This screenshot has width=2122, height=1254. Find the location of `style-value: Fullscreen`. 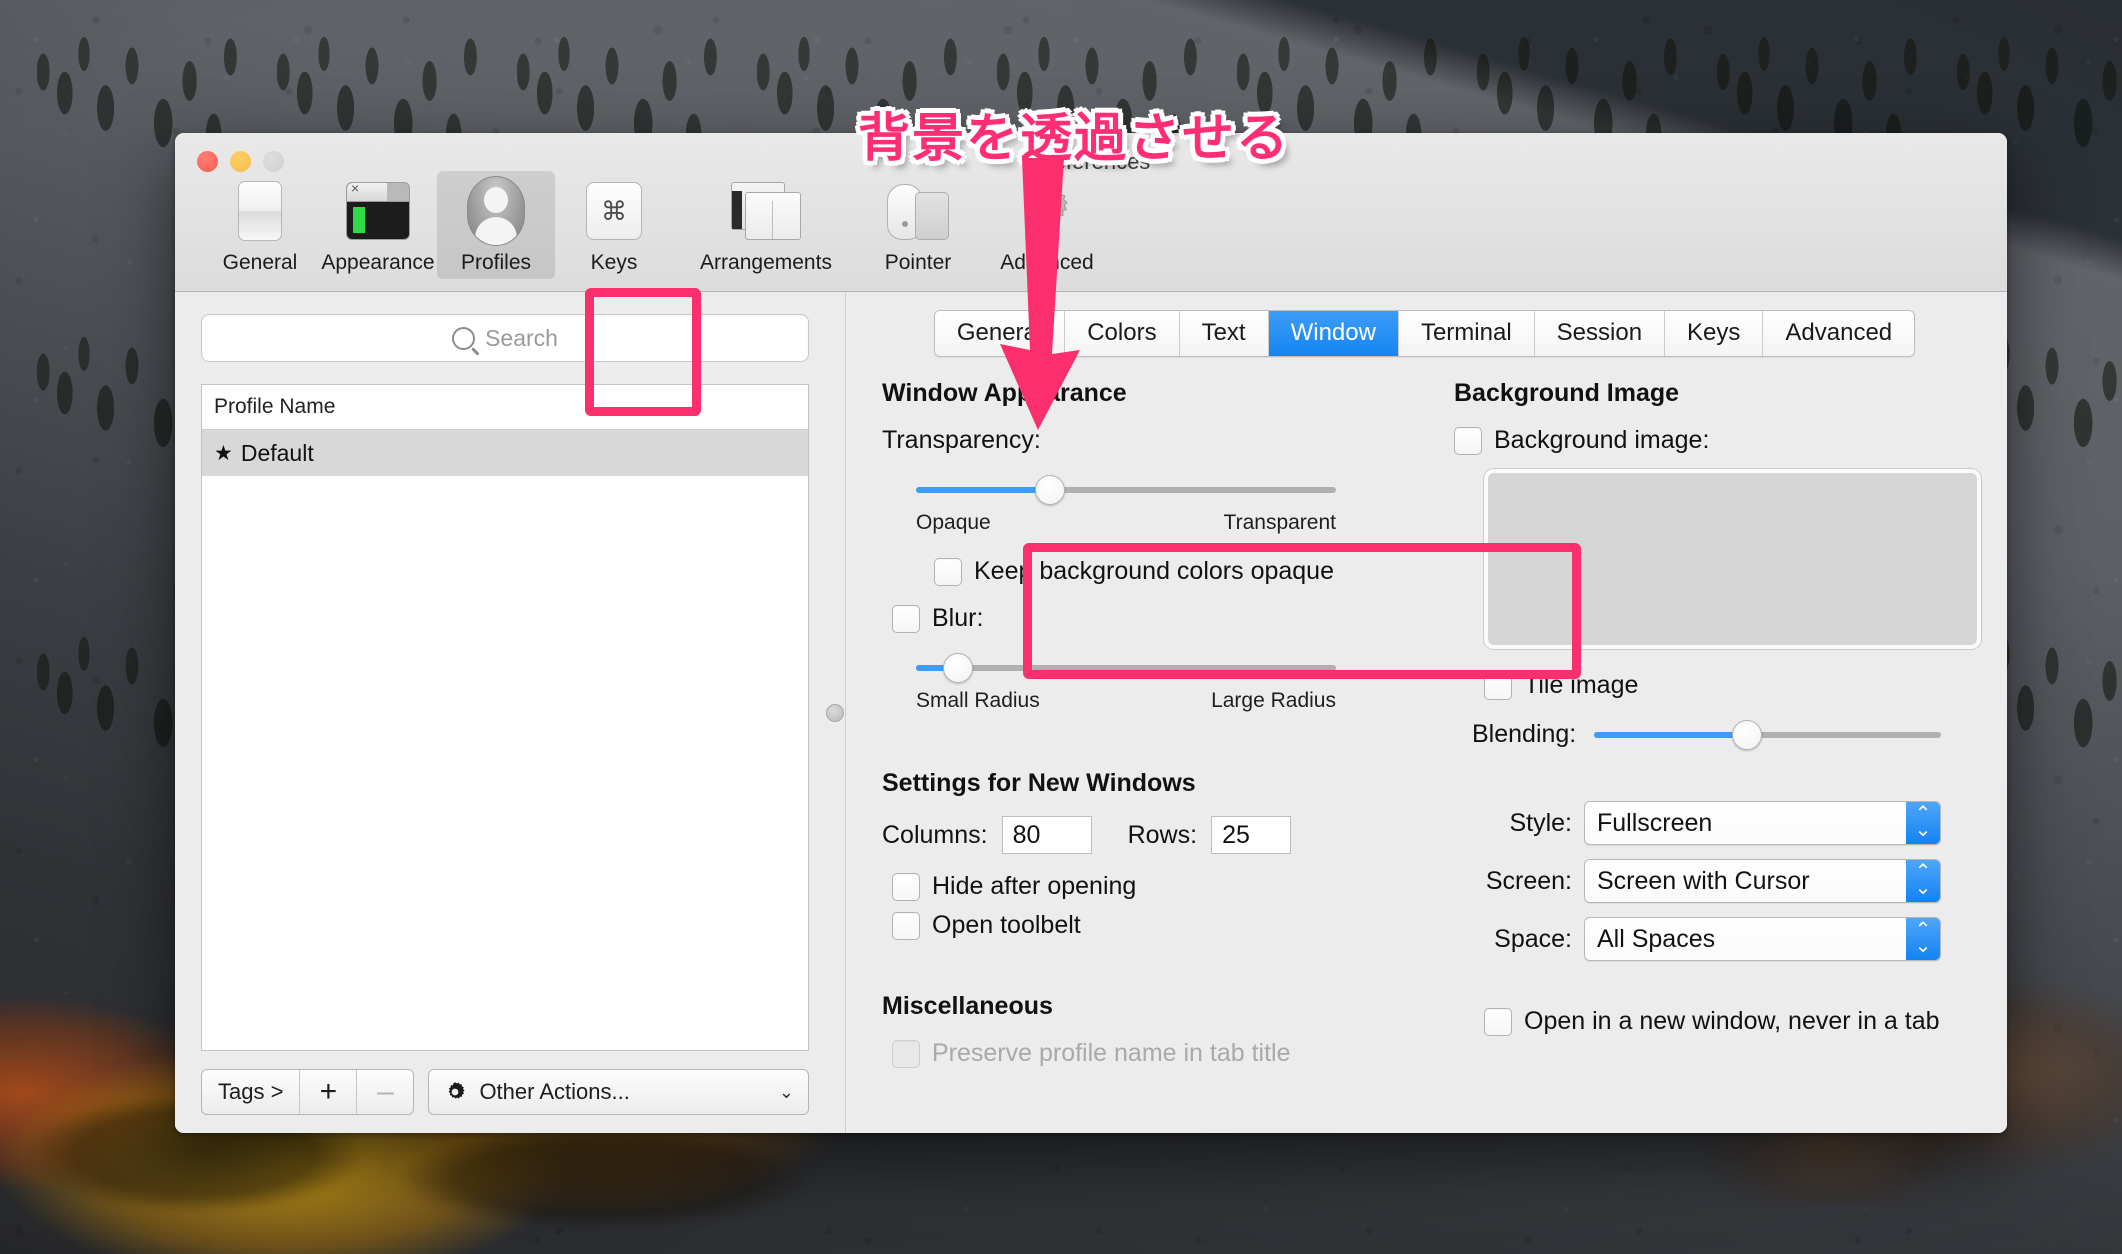

style-value: Fullscreen is located at coordinates (1745, 823).